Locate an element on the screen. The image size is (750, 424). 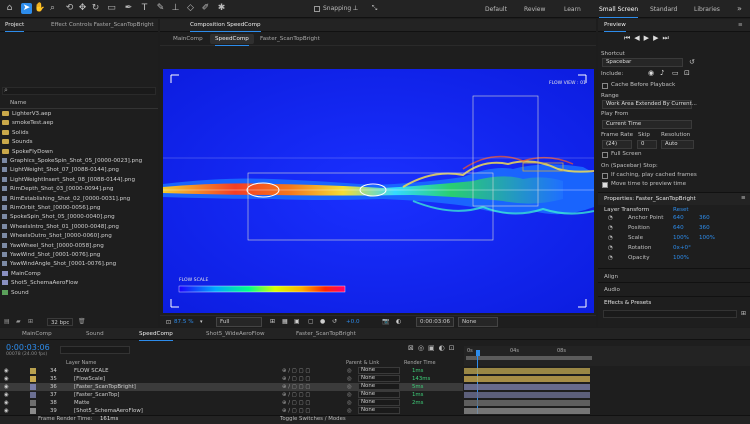
zoom-tool-icon: ⌕ is located at coordinates (52, 8).